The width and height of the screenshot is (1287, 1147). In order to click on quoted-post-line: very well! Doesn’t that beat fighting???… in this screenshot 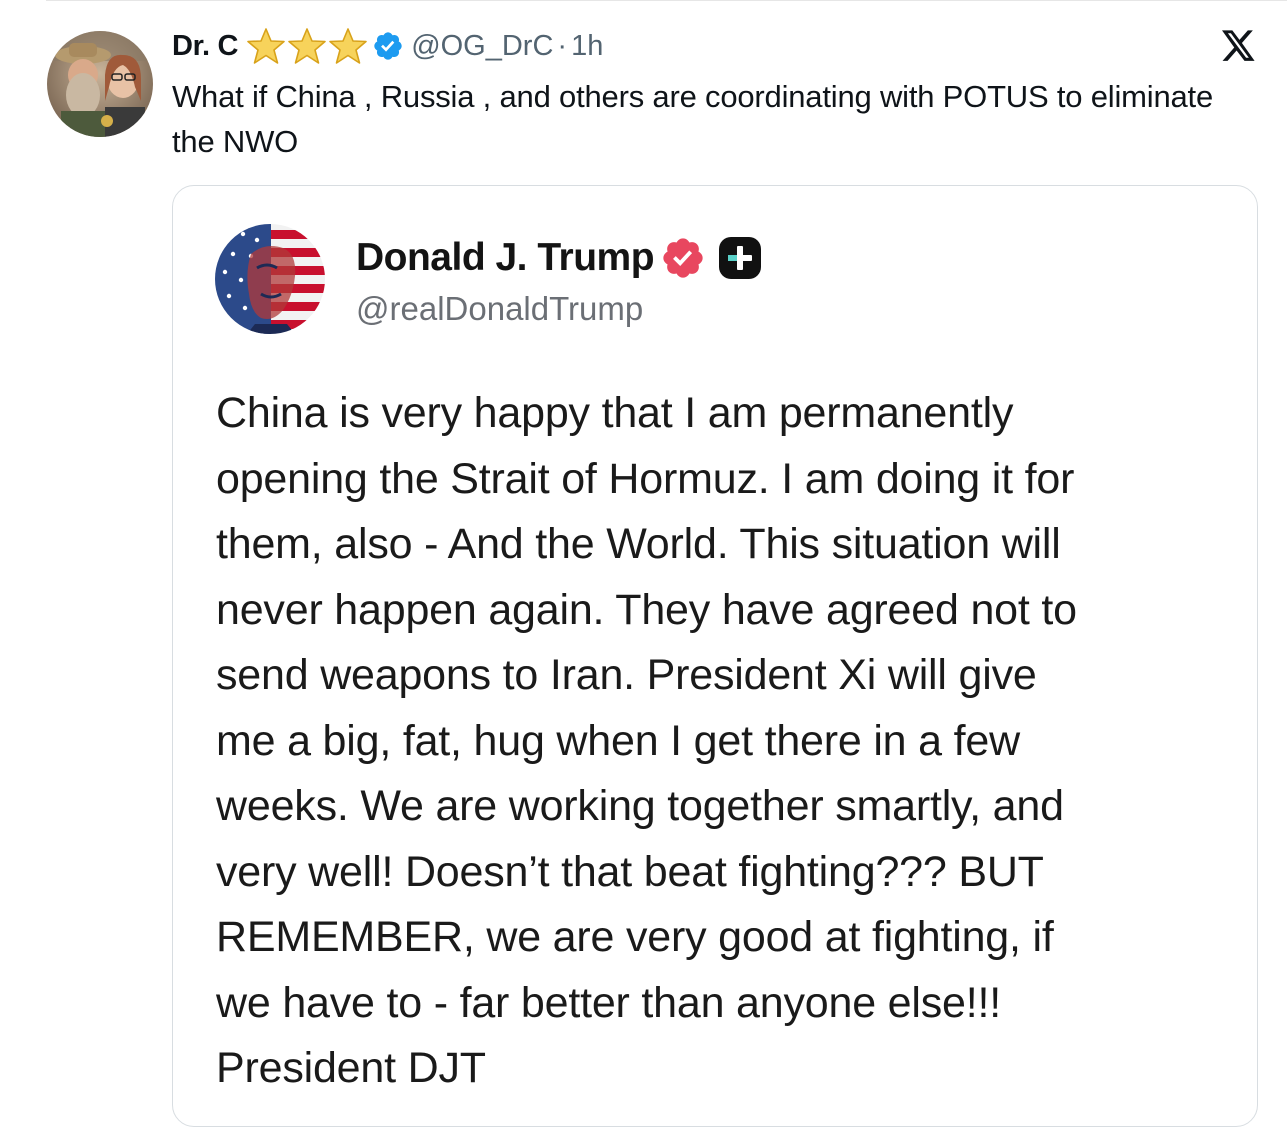, I will do `click(630, 871)`.